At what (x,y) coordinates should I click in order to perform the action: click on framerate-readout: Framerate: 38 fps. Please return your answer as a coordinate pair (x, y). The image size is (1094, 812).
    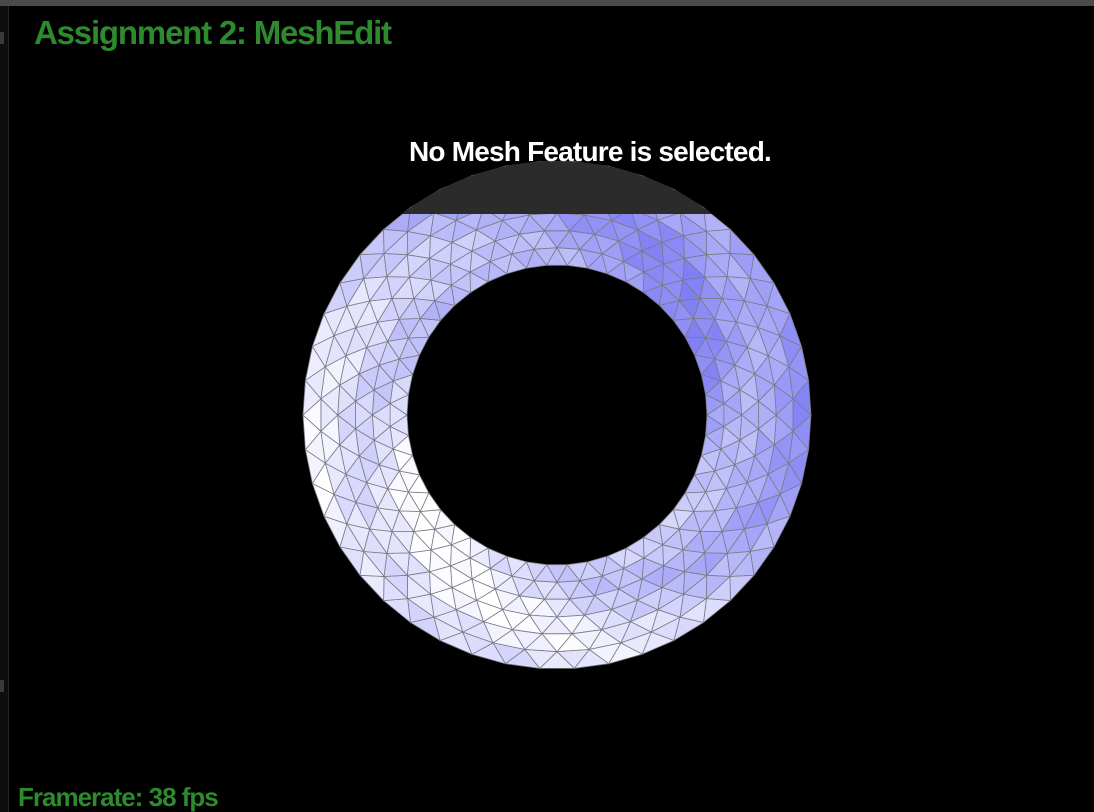
    Looking at the image, I should click on (118, 797).